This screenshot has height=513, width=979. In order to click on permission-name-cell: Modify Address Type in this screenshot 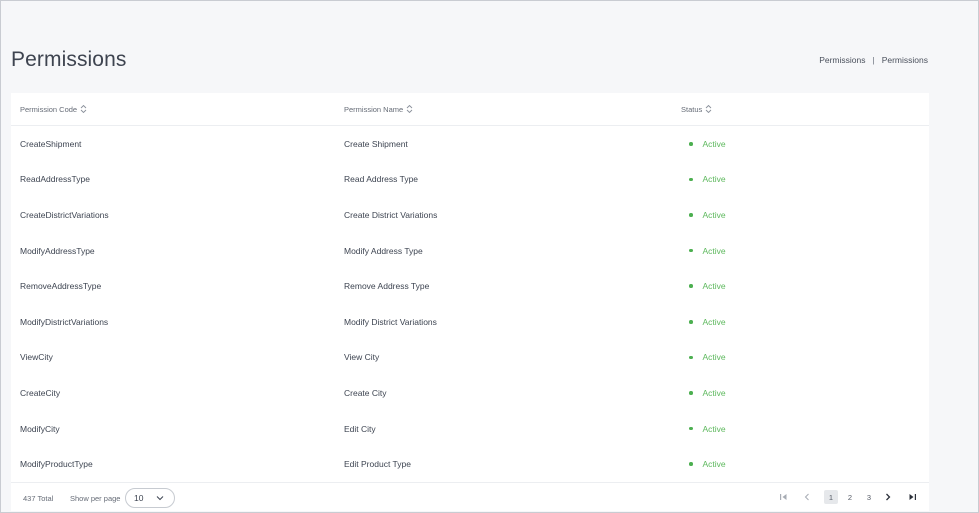, I will do `click(383, 250)`.